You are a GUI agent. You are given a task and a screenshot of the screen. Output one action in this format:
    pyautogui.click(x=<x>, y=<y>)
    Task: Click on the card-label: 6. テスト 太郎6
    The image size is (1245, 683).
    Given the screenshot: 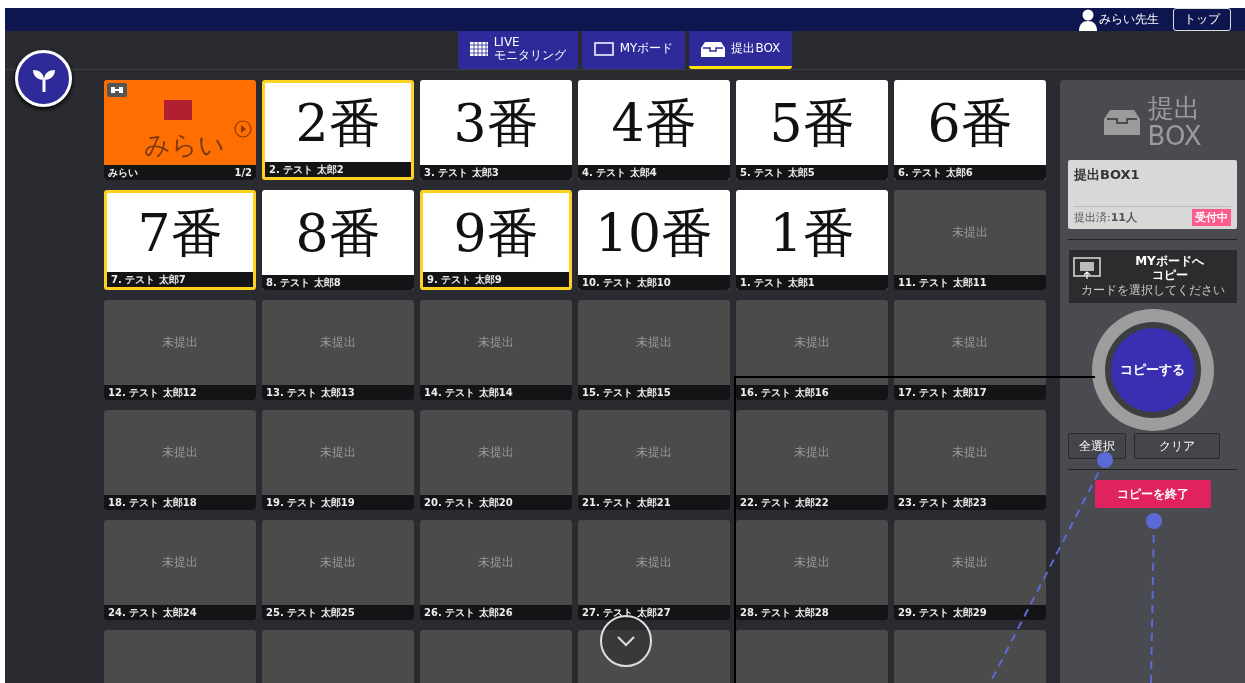 What is the action you would take?
    pyautogui.click(x=935, y=172)
    